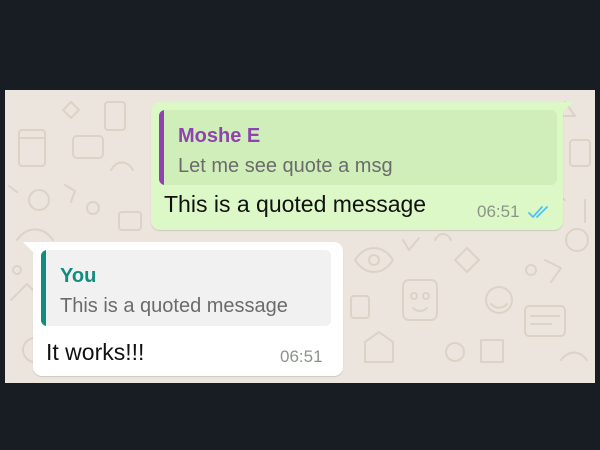 This screenshot has width=600, height=450. I want to click on message-text: It works!!!, so click(95, 352).